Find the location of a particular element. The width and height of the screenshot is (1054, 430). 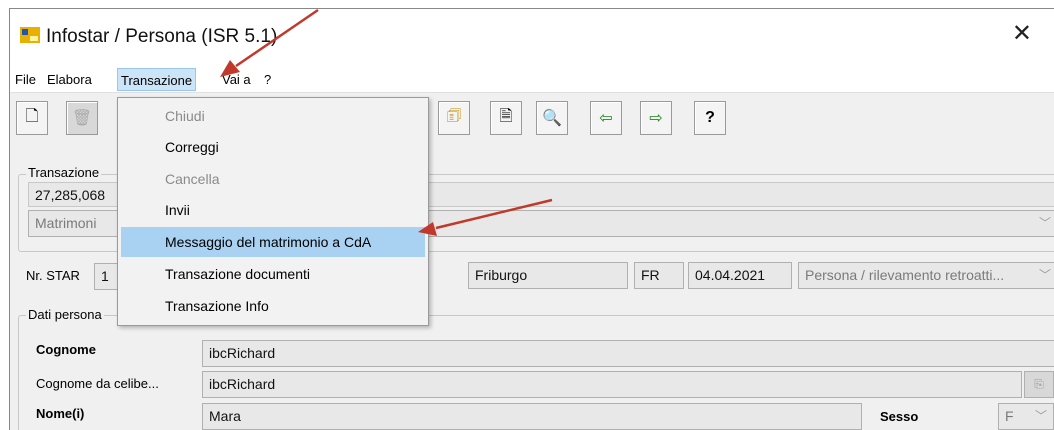

menu-file: File is located at coordinates (25, 79).